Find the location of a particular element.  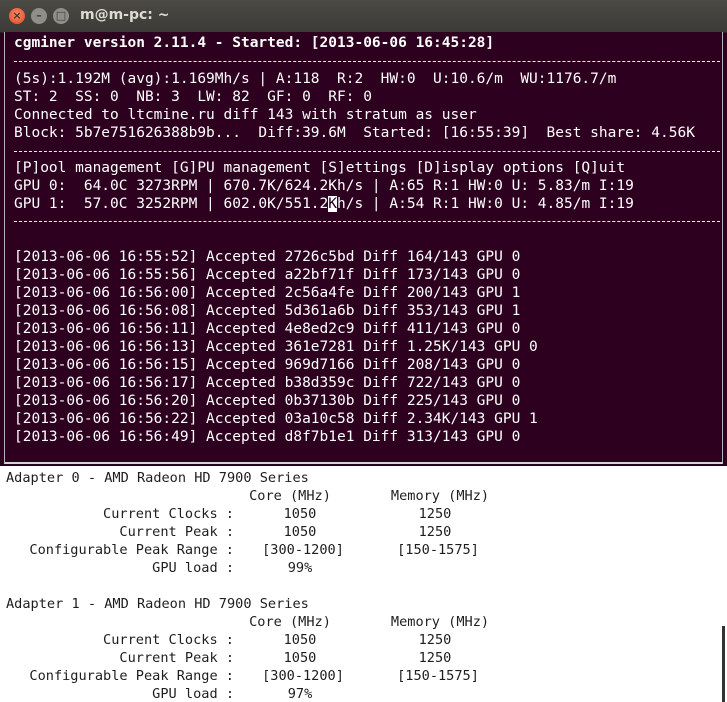

maximize-icon: □ is located at coordinates (61, 16).